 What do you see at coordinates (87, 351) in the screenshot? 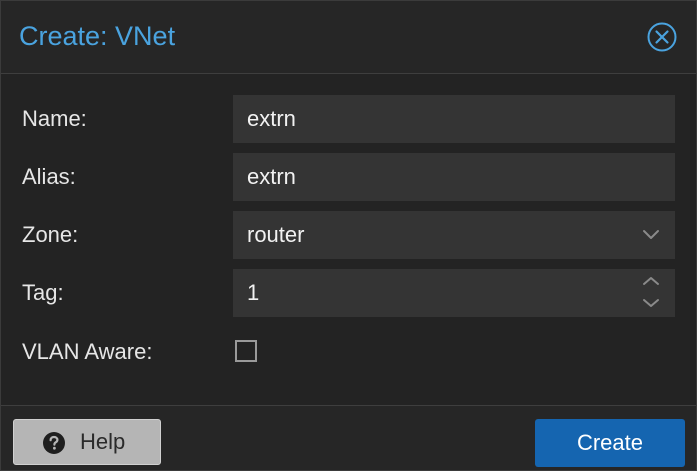
I see `vlan-aware-label: VLAN Aware:` at bounding box center [87, 351].